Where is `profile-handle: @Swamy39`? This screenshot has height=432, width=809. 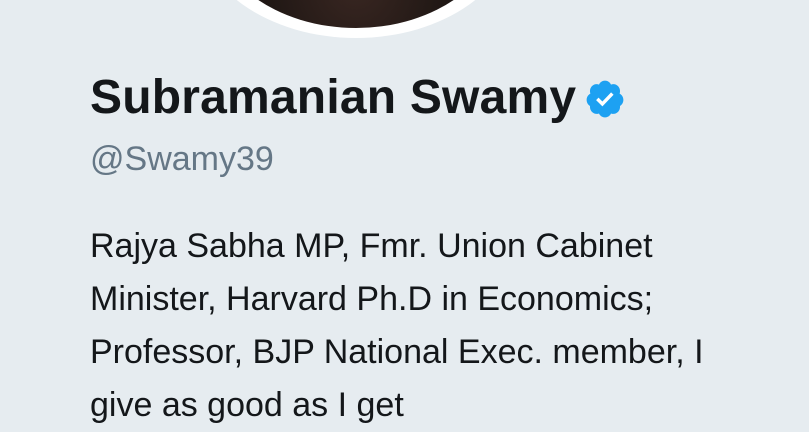
profile-handle: @Swamy39 is located at coordinates (440, 159).